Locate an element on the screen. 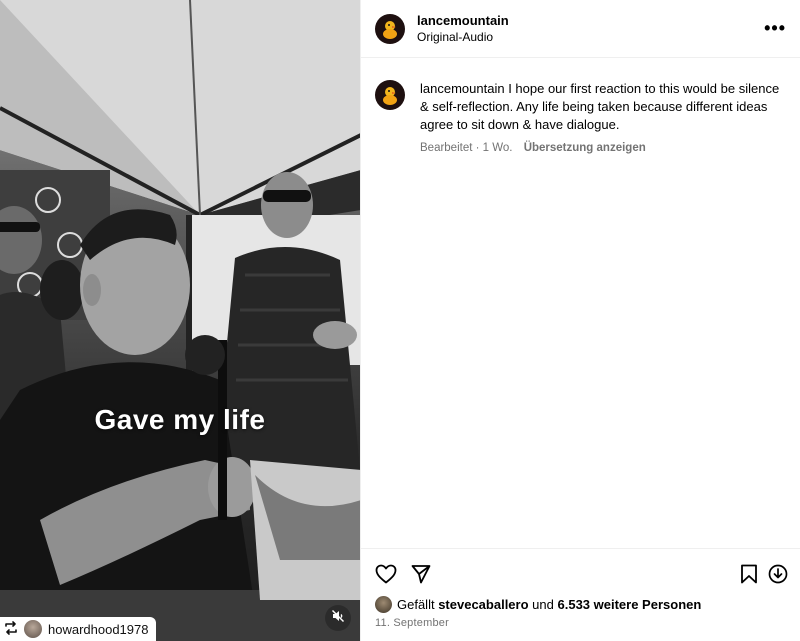 The width and height of the screenshot is (800, 641). repost-tag: howardhood1978 is located at coordinates (78, 629).